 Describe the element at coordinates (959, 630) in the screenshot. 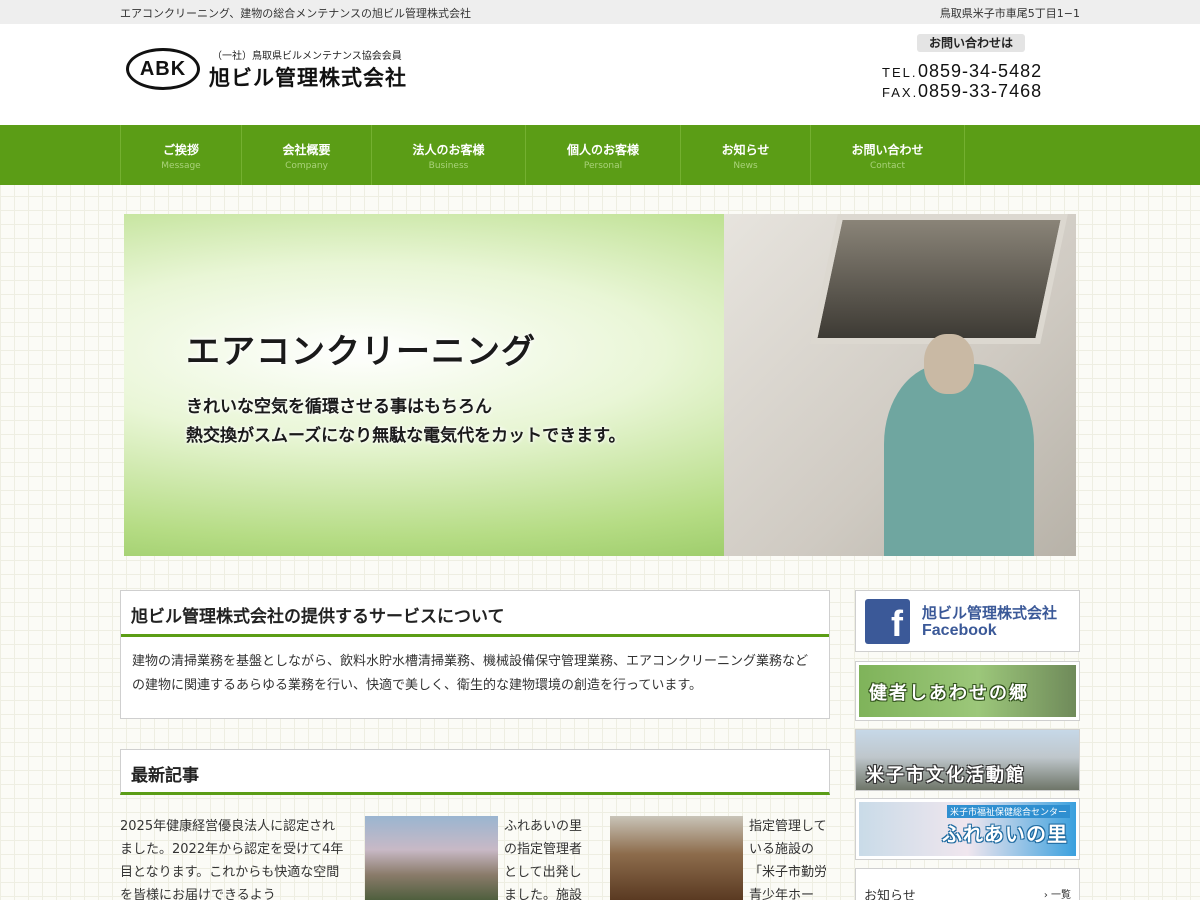

I see `facebook-banner-line-2: Facebook` at that location.